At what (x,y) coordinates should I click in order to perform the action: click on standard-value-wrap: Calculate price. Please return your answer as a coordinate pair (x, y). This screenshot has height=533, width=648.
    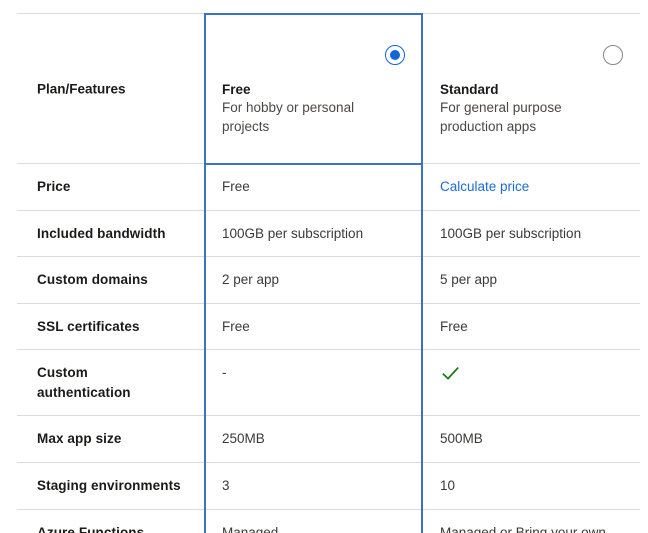
    Looking at the image, I should click on (531, 187).